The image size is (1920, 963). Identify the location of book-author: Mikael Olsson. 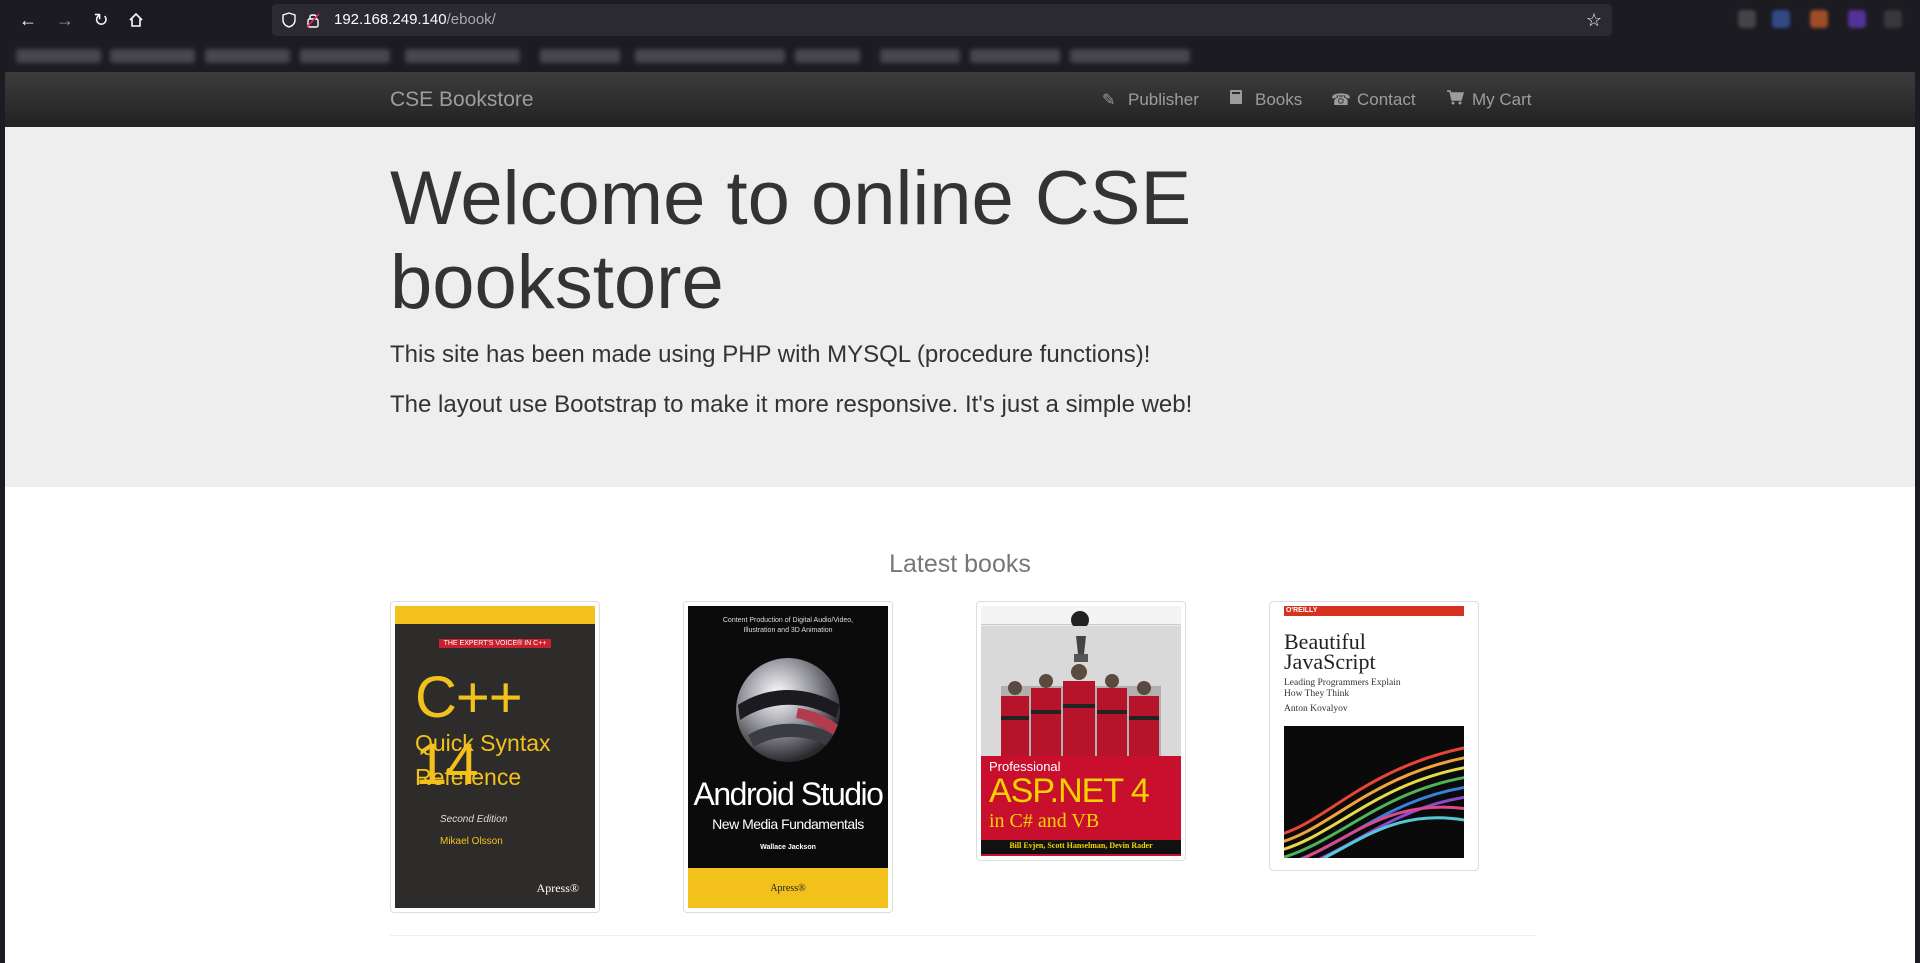
(471, 841).